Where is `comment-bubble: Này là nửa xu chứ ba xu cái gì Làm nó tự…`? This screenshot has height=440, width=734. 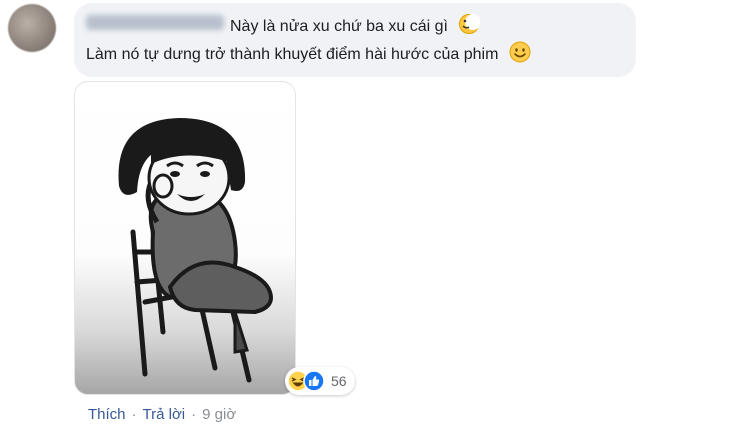
comment-bubble: Này là nửa xu chứ ba xu cái gì Làm nó tự… is located at coordinates (355, 40).